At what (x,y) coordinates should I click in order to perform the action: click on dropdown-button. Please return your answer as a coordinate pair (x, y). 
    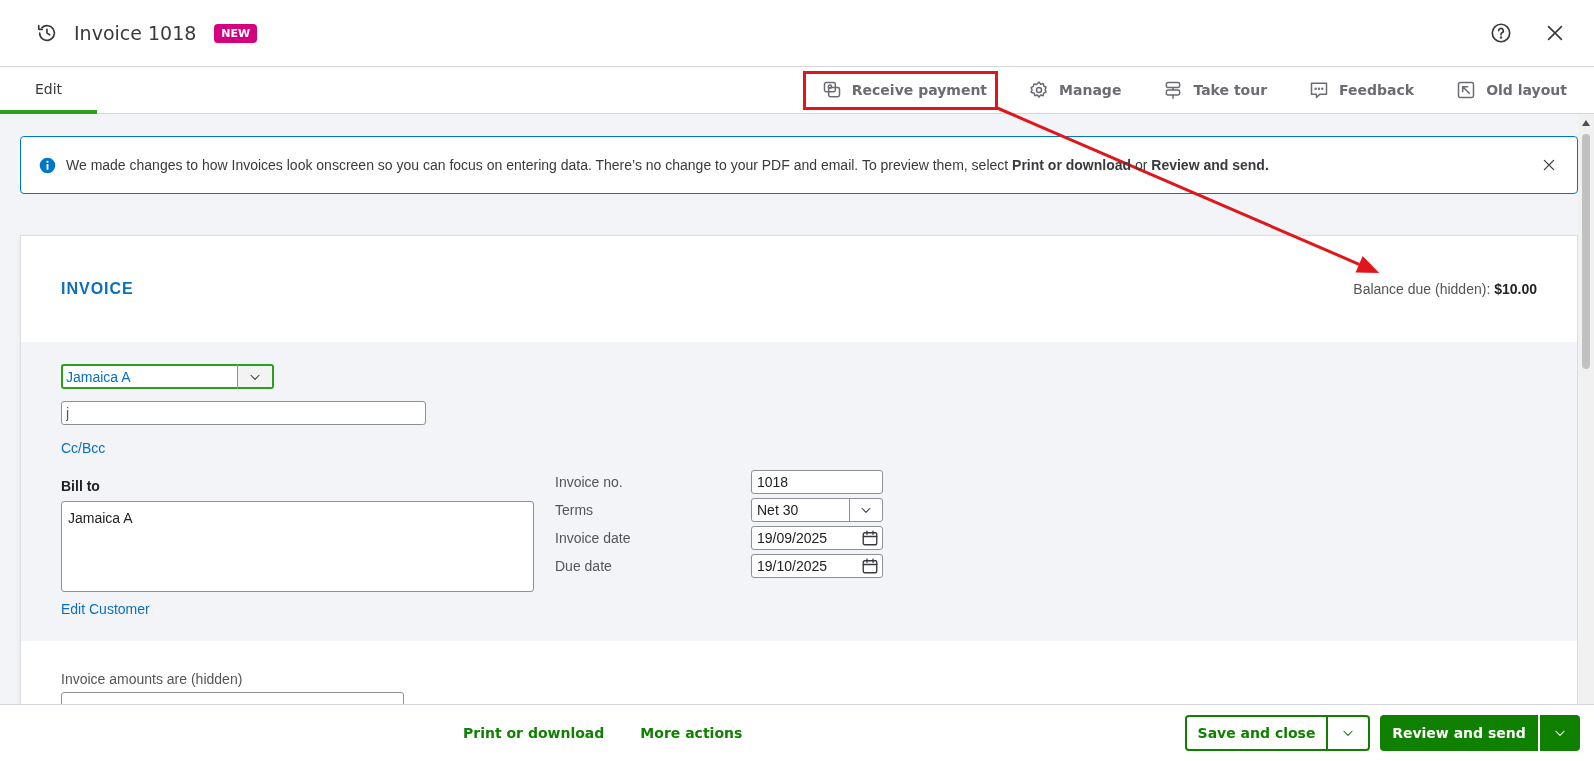
    Looking at the image, I should click on (255, 376).